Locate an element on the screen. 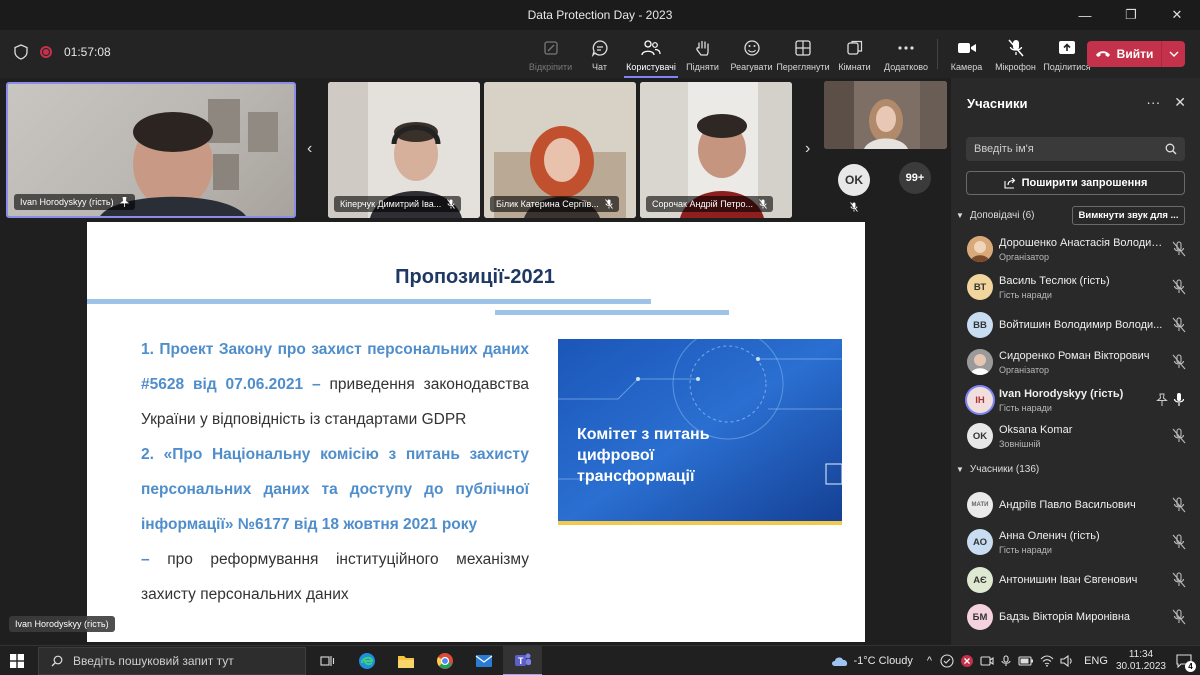  rooms-label: Кімнати is located at coordinates (854, 67).